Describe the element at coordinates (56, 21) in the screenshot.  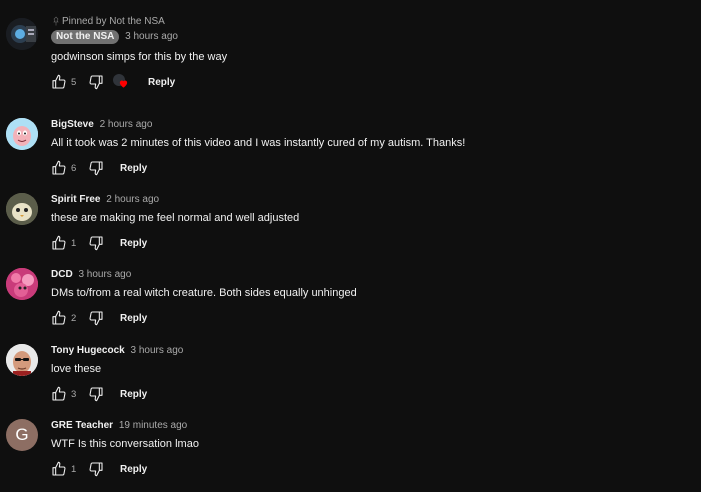
I see `pin-icon` at that location.